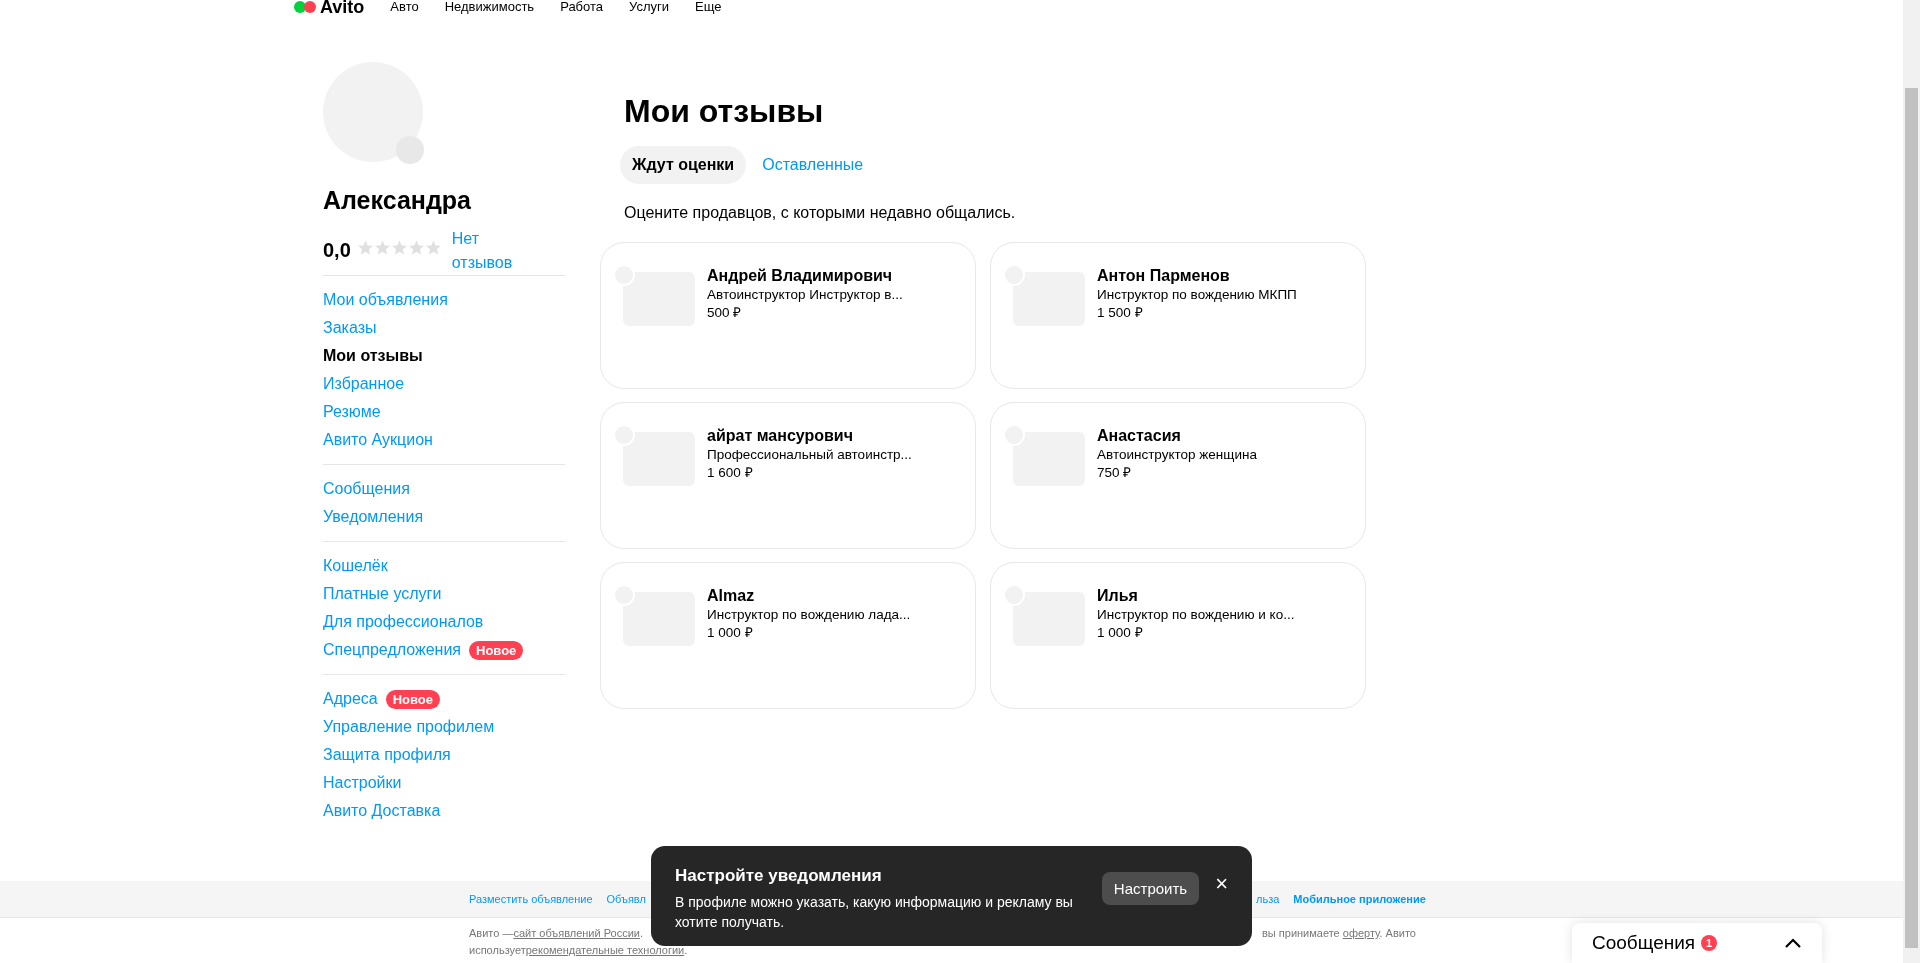  Describe the element at coordinates (1178, 635) in the screenshot. I see `seller-card: Илья Инструктор по вождению и ко... 1 000 ₽` at that location.